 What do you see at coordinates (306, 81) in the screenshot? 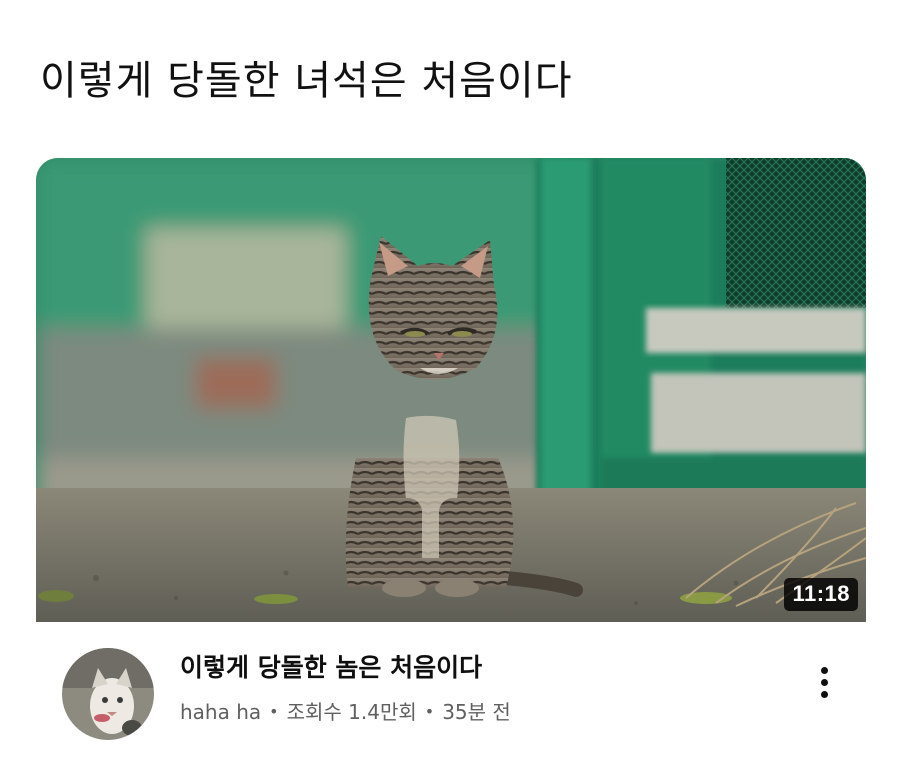
I see `post-title: 이렇게 당돌한 녀석은 처음이다` at bounding box center [306, 81].